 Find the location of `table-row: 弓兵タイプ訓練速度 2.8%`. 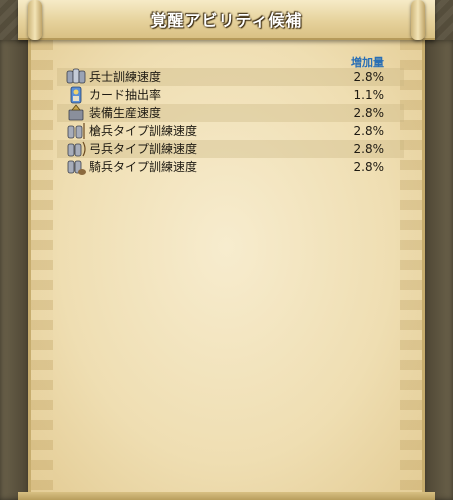

table-row: 弓兵タイプ訓練速度 2.8% is located at coordinates (230, 149).